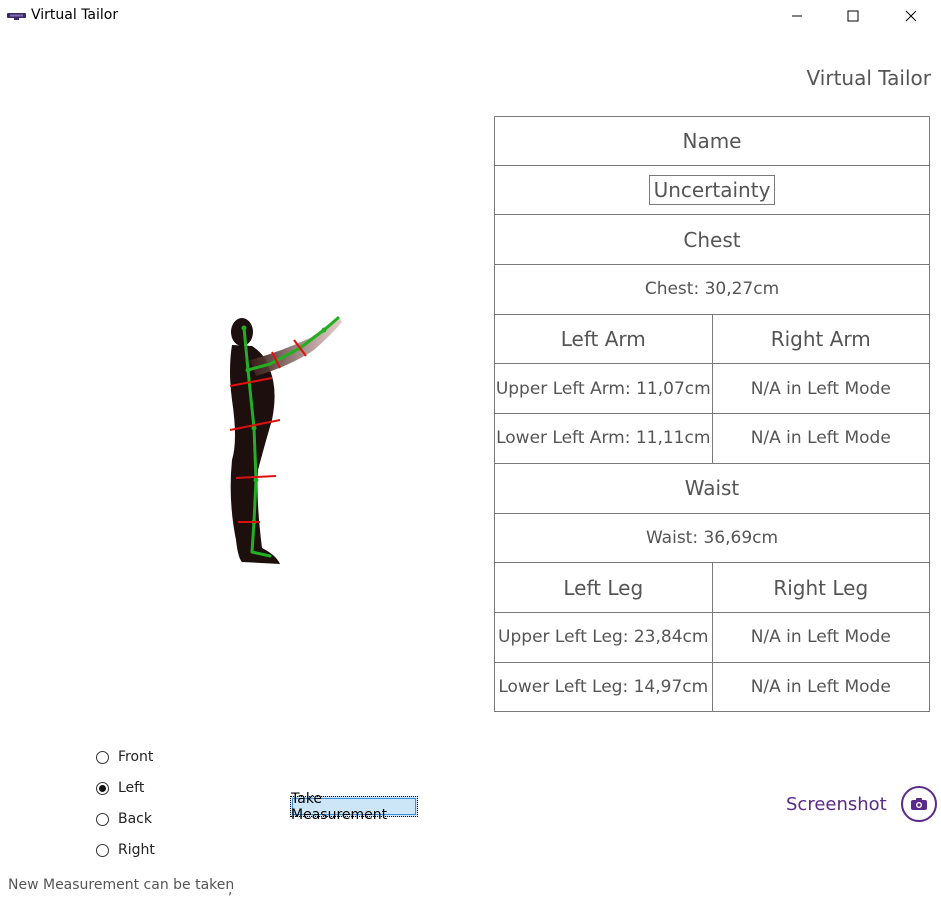  I want to click on screenshot-button: Screenshot, so click(861, 804).